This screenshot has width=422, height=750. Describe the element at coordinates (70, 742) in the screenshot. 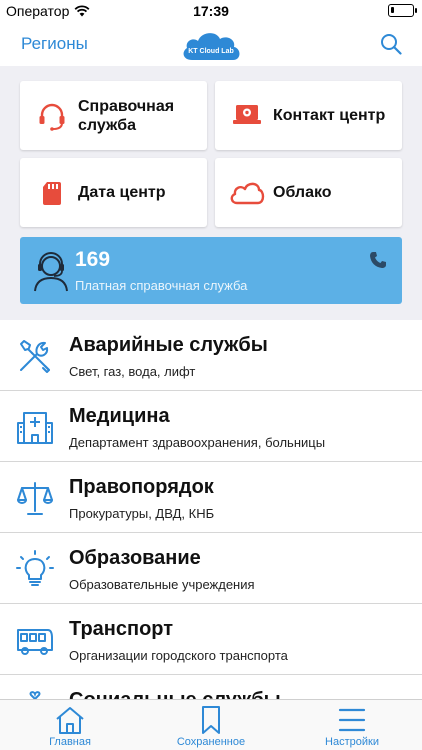

I see `tab-label: Главная` at that location.